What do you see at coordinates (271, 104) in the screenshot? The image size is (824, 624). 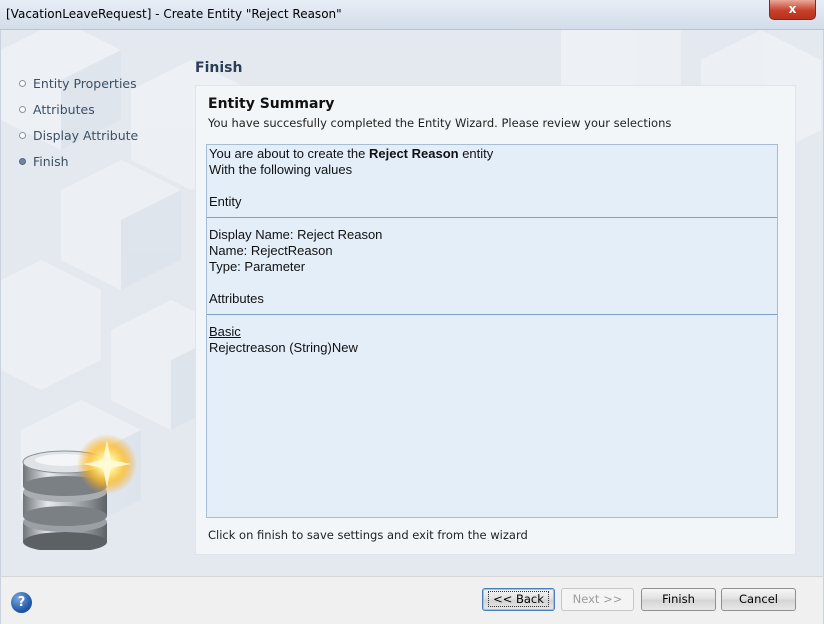 I see `summary-title: Entity Summary` at bounding box center [271, 104].